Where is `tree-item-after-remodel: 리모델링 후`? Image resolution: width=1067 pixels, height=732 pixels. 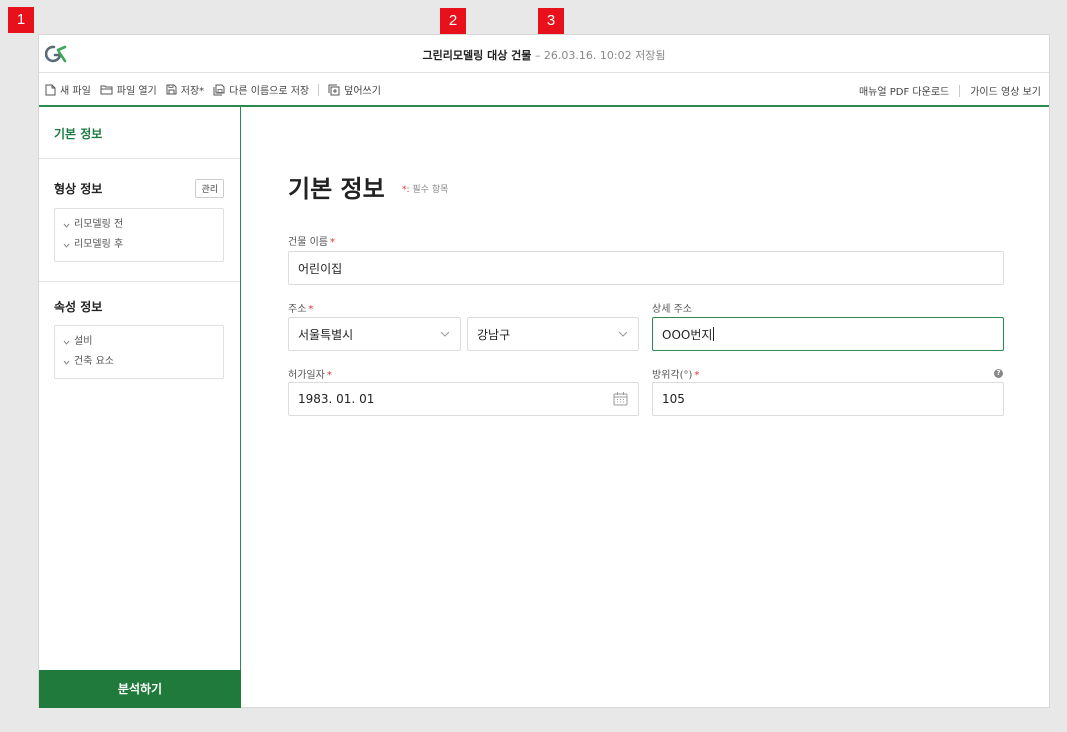 tree-item-after-remodel: 리모델링 후 is located at coordinates (139, 245).